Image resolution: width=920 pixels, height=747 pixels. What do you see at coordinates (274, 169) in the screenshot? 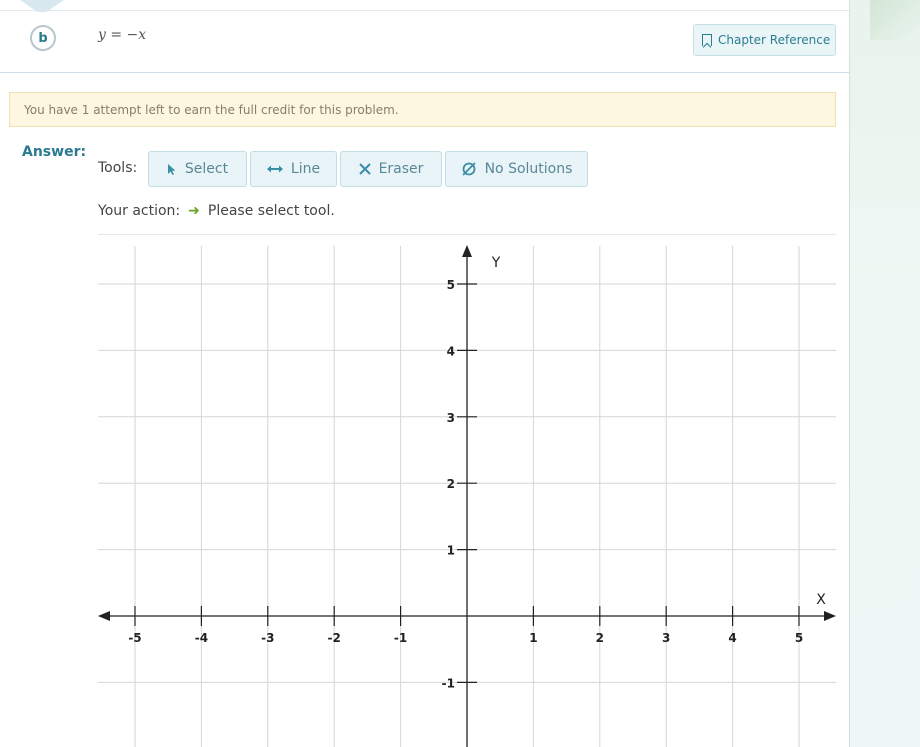
I see `double-arrow-icon` at bounding box center [274, 169].